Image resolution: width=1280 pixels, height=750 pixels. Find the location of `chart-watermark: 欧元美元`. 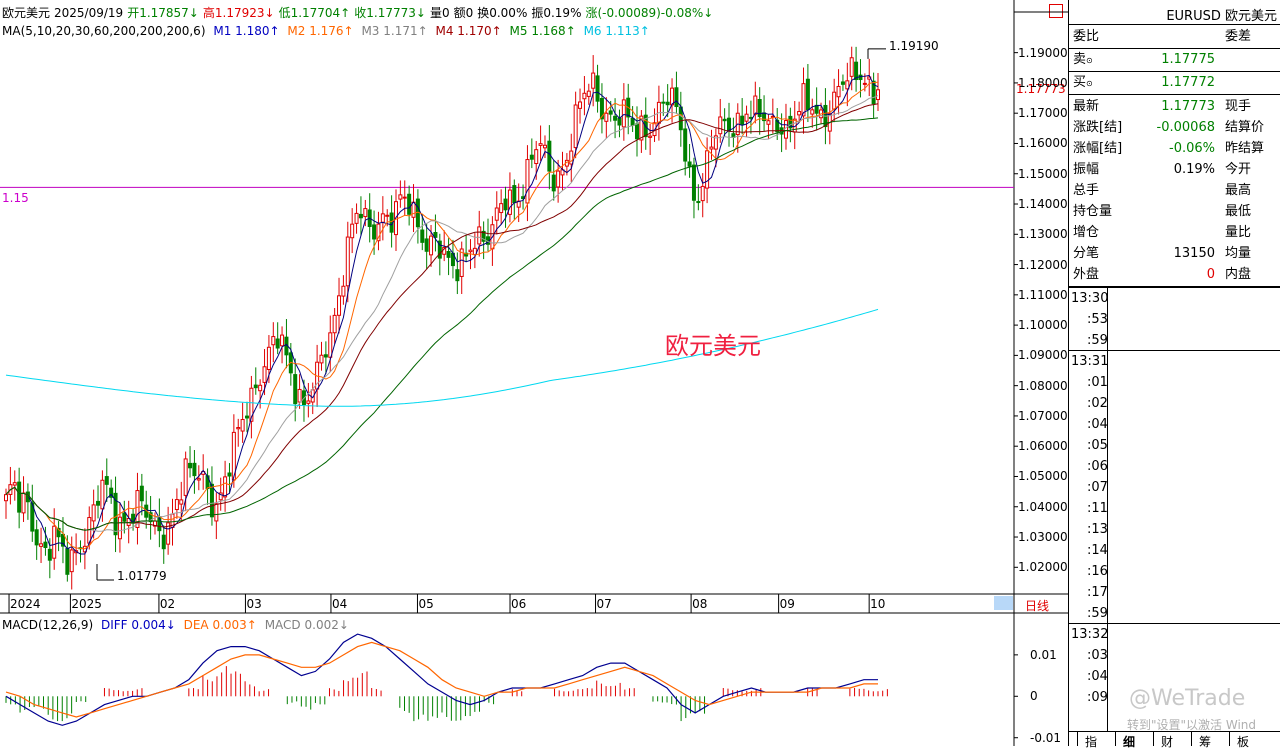

chart-watermark: 欧元美元 is located at coordinates (713, 346).